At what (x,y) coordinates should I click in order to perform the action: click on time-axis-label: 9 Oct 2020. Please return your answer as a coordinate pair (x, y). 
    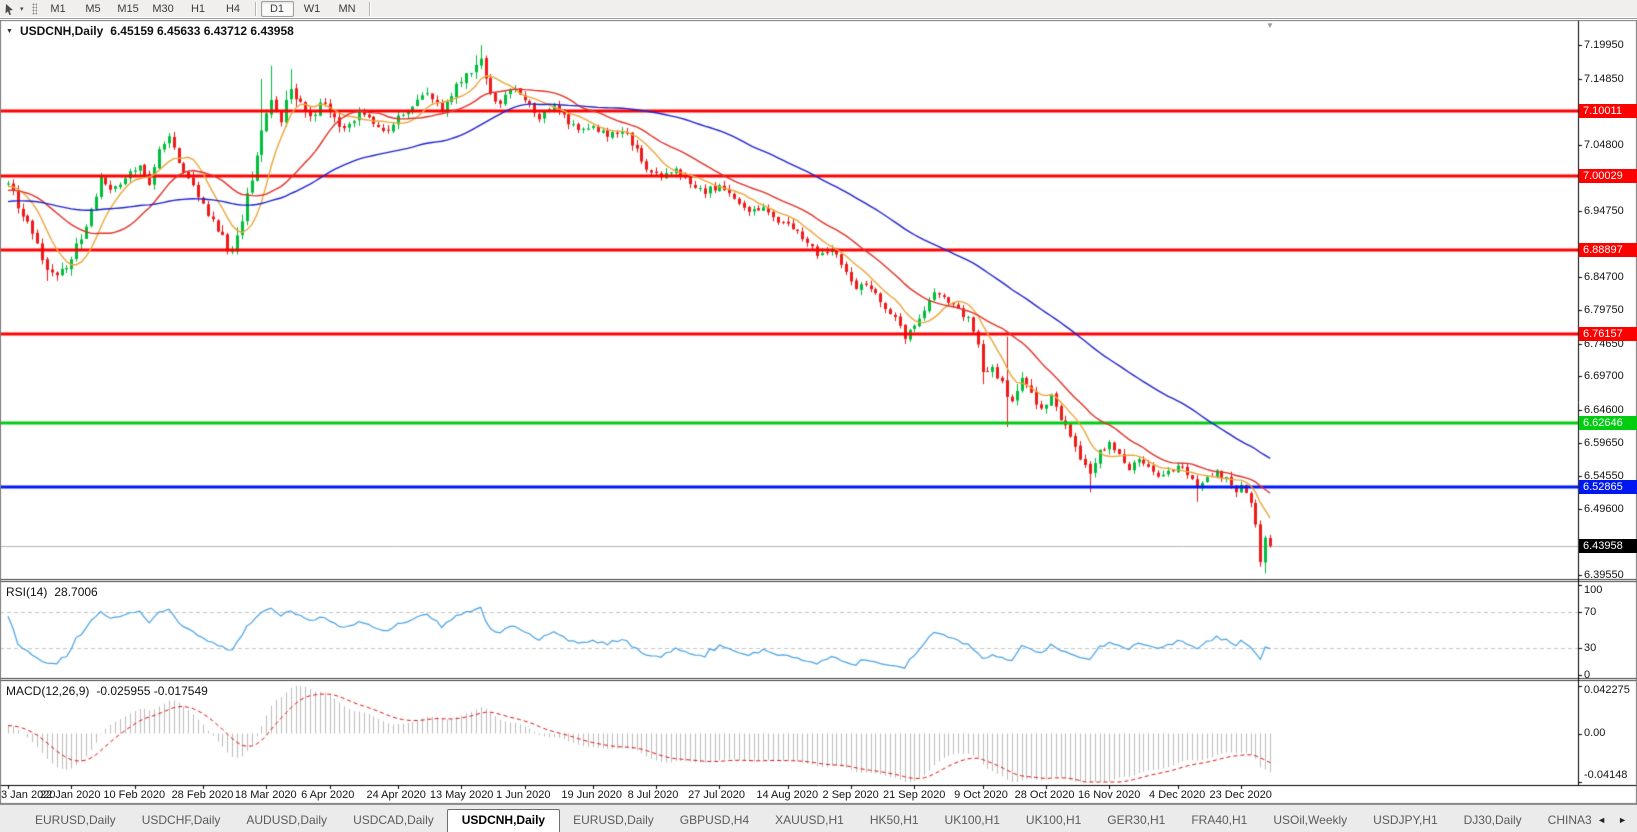
    Looking at the image, I should click on (981, 795).